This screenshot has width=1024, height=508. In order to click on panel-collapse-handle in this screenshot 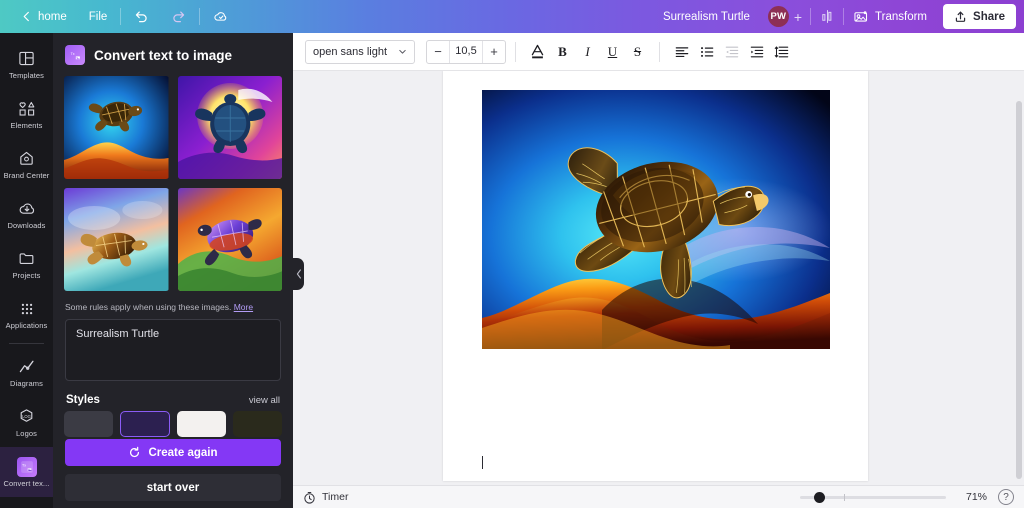, I will do `click(298, 274)`.